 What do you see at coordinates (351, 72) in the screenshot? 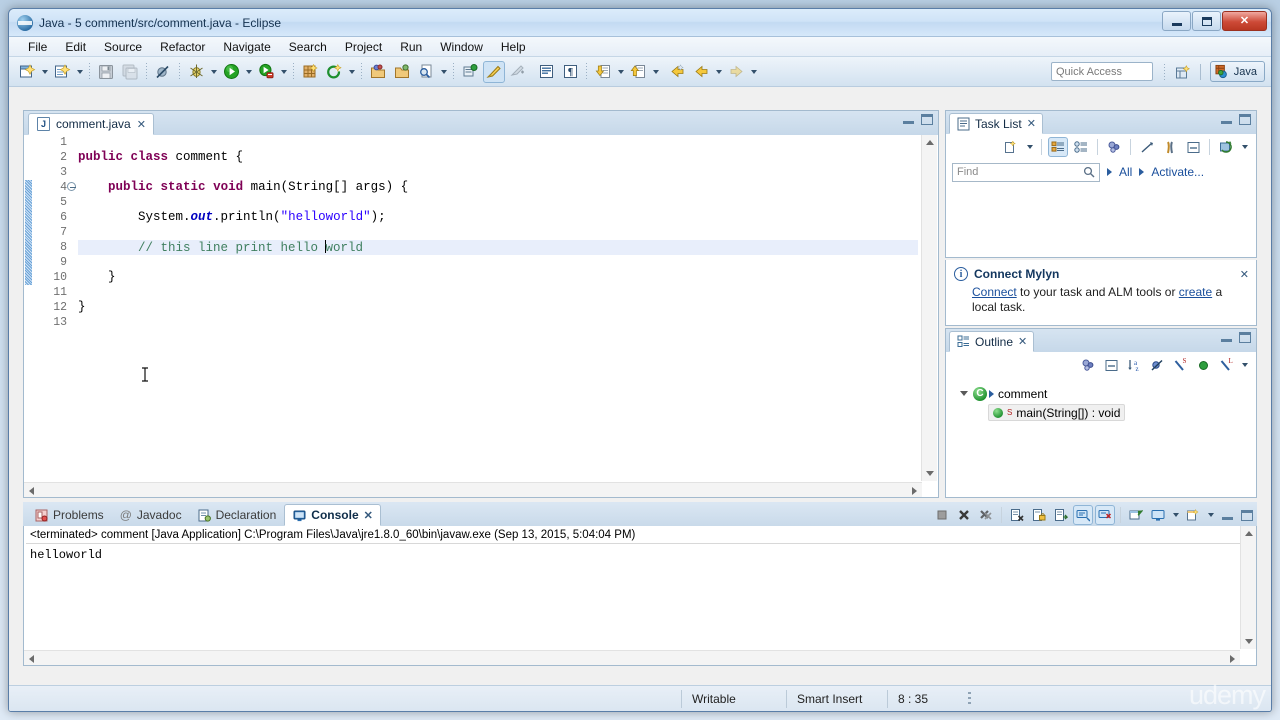
I see `new-annotation-dropdown-icon` at bounding box center [351, 72].